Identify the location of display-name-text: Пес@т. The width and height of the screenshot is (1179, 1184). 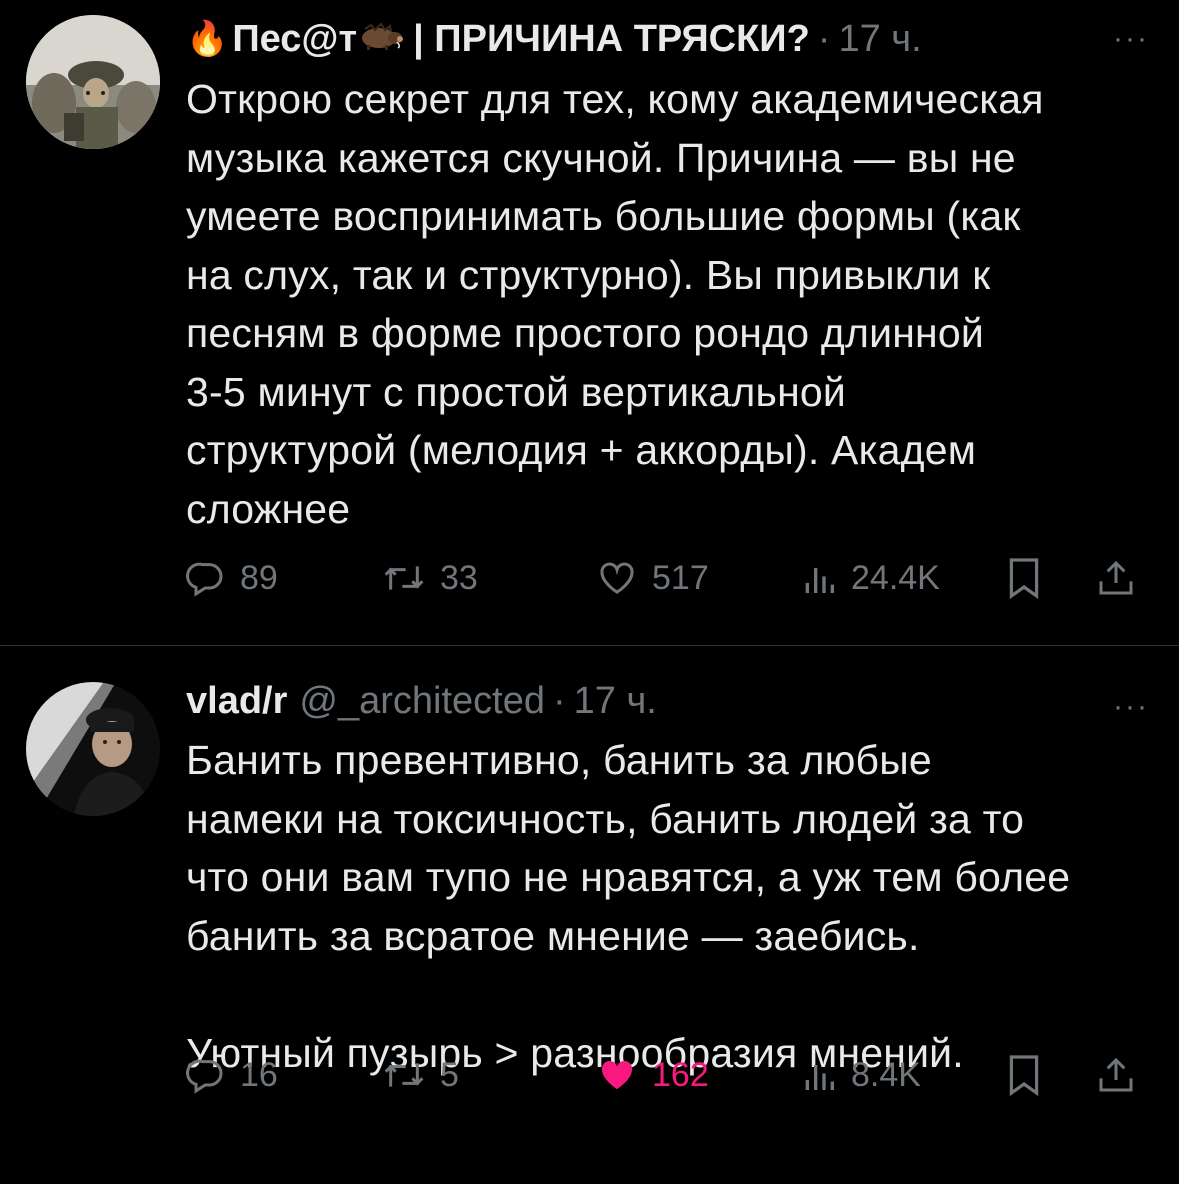
(295, 38).